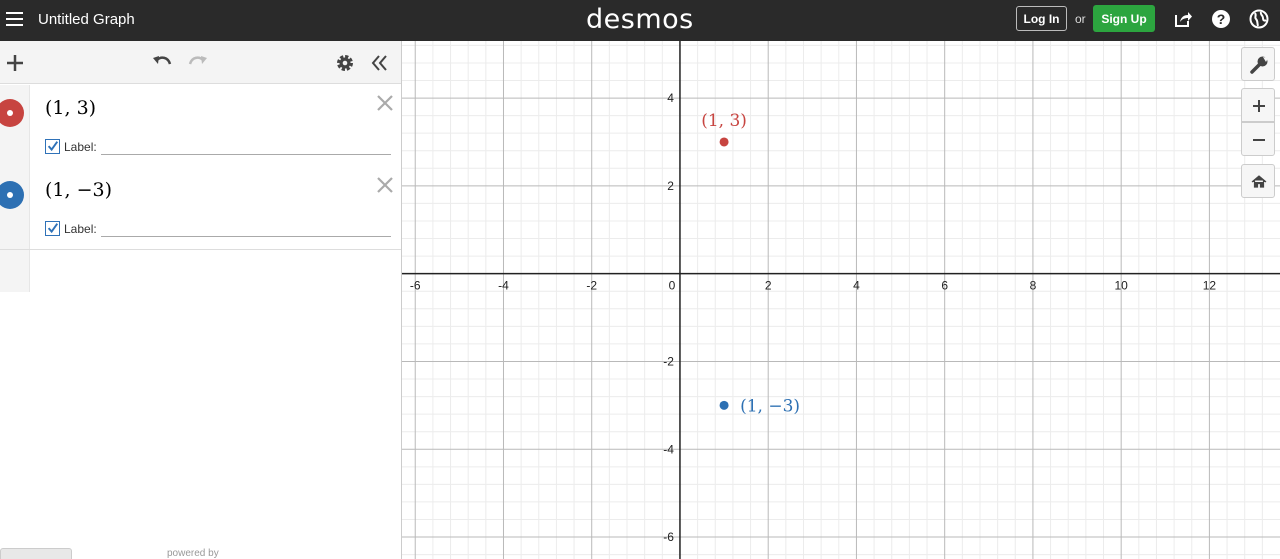 Image resolution: width=1280 pixels, height=559 pixels. I want to click on x-tick-label: 0, so click(672, 286).